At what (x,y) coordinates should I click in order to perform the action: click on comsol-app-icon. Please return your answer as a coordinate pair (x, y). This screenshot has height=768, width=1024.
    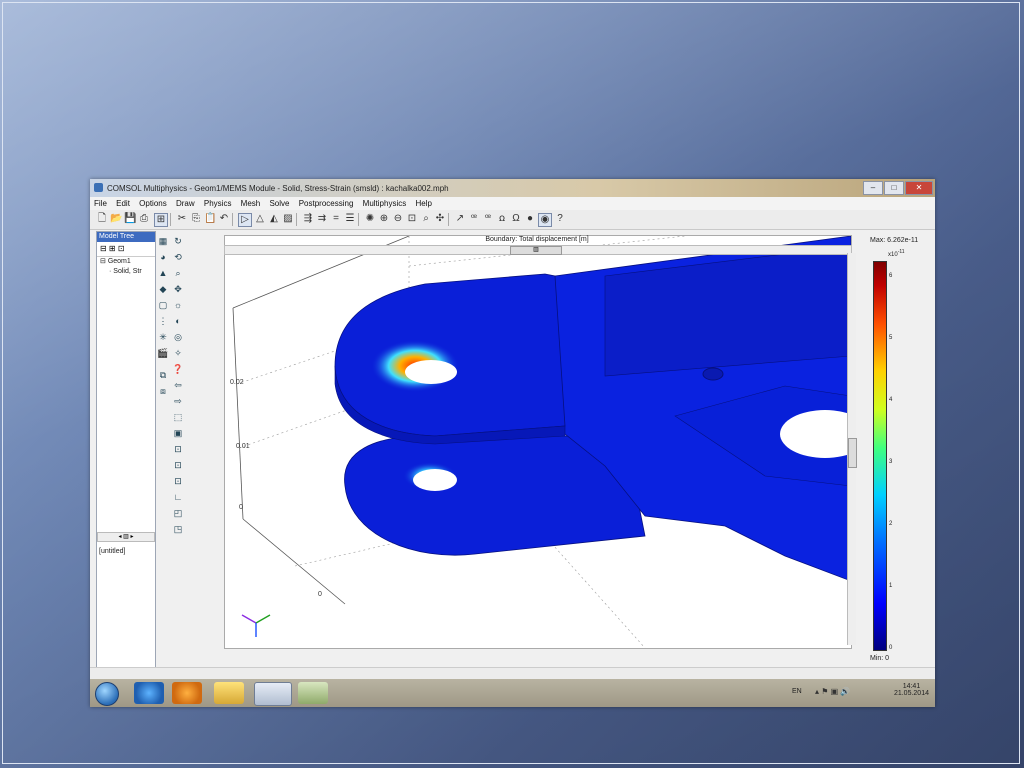
    Looking at the image, I should click on (98, 187).